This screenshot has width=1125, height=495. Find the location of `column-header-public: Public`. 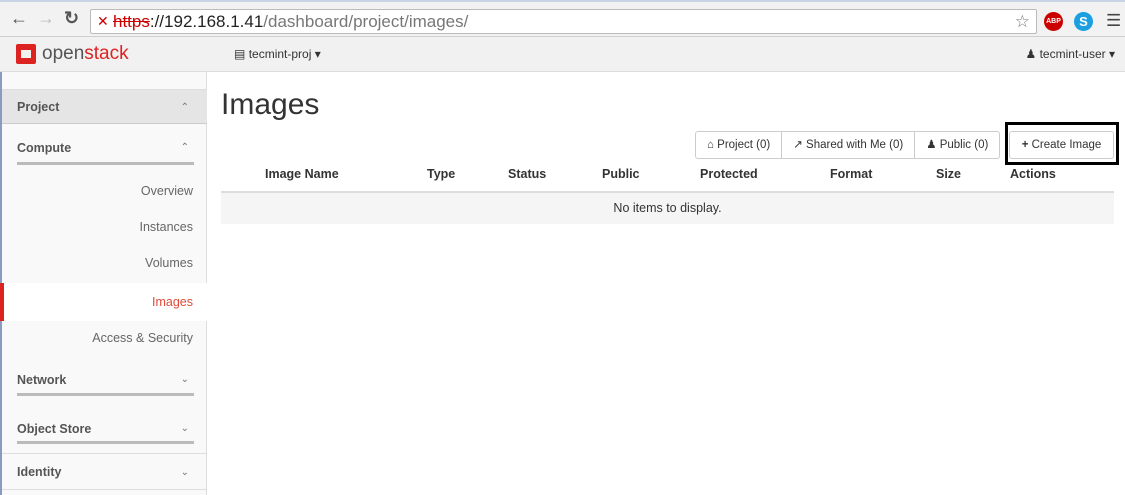

column-header-public: Public is located at coordinates (621, 174).